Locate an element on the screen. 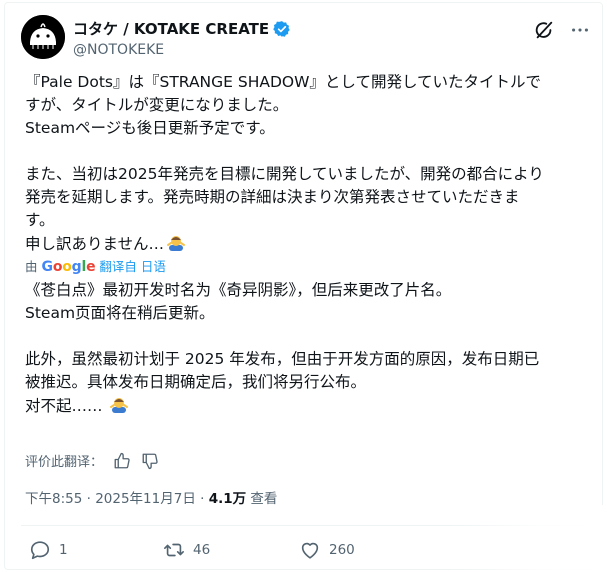 This screenshot has height=572, width=607. tweet-line: すが、タイトルが変更になりました。 is located at coordinates (157, 105).